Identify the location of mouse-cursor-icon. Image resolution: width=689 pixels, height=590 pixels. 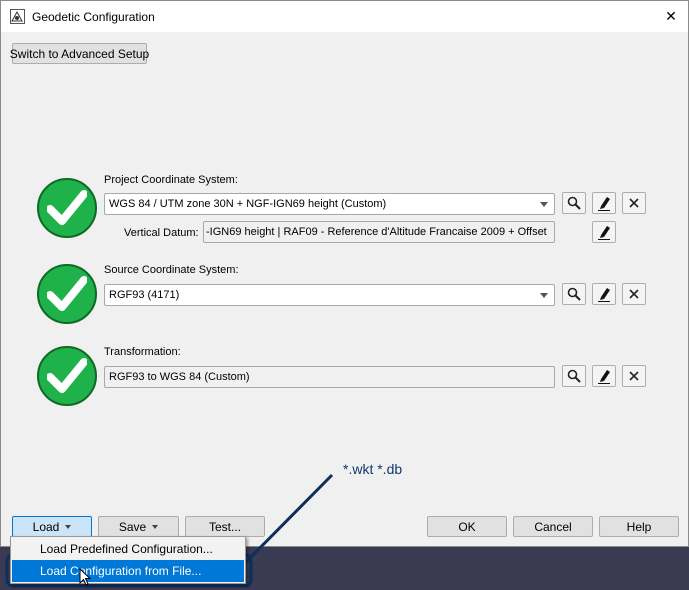
(85, 577).